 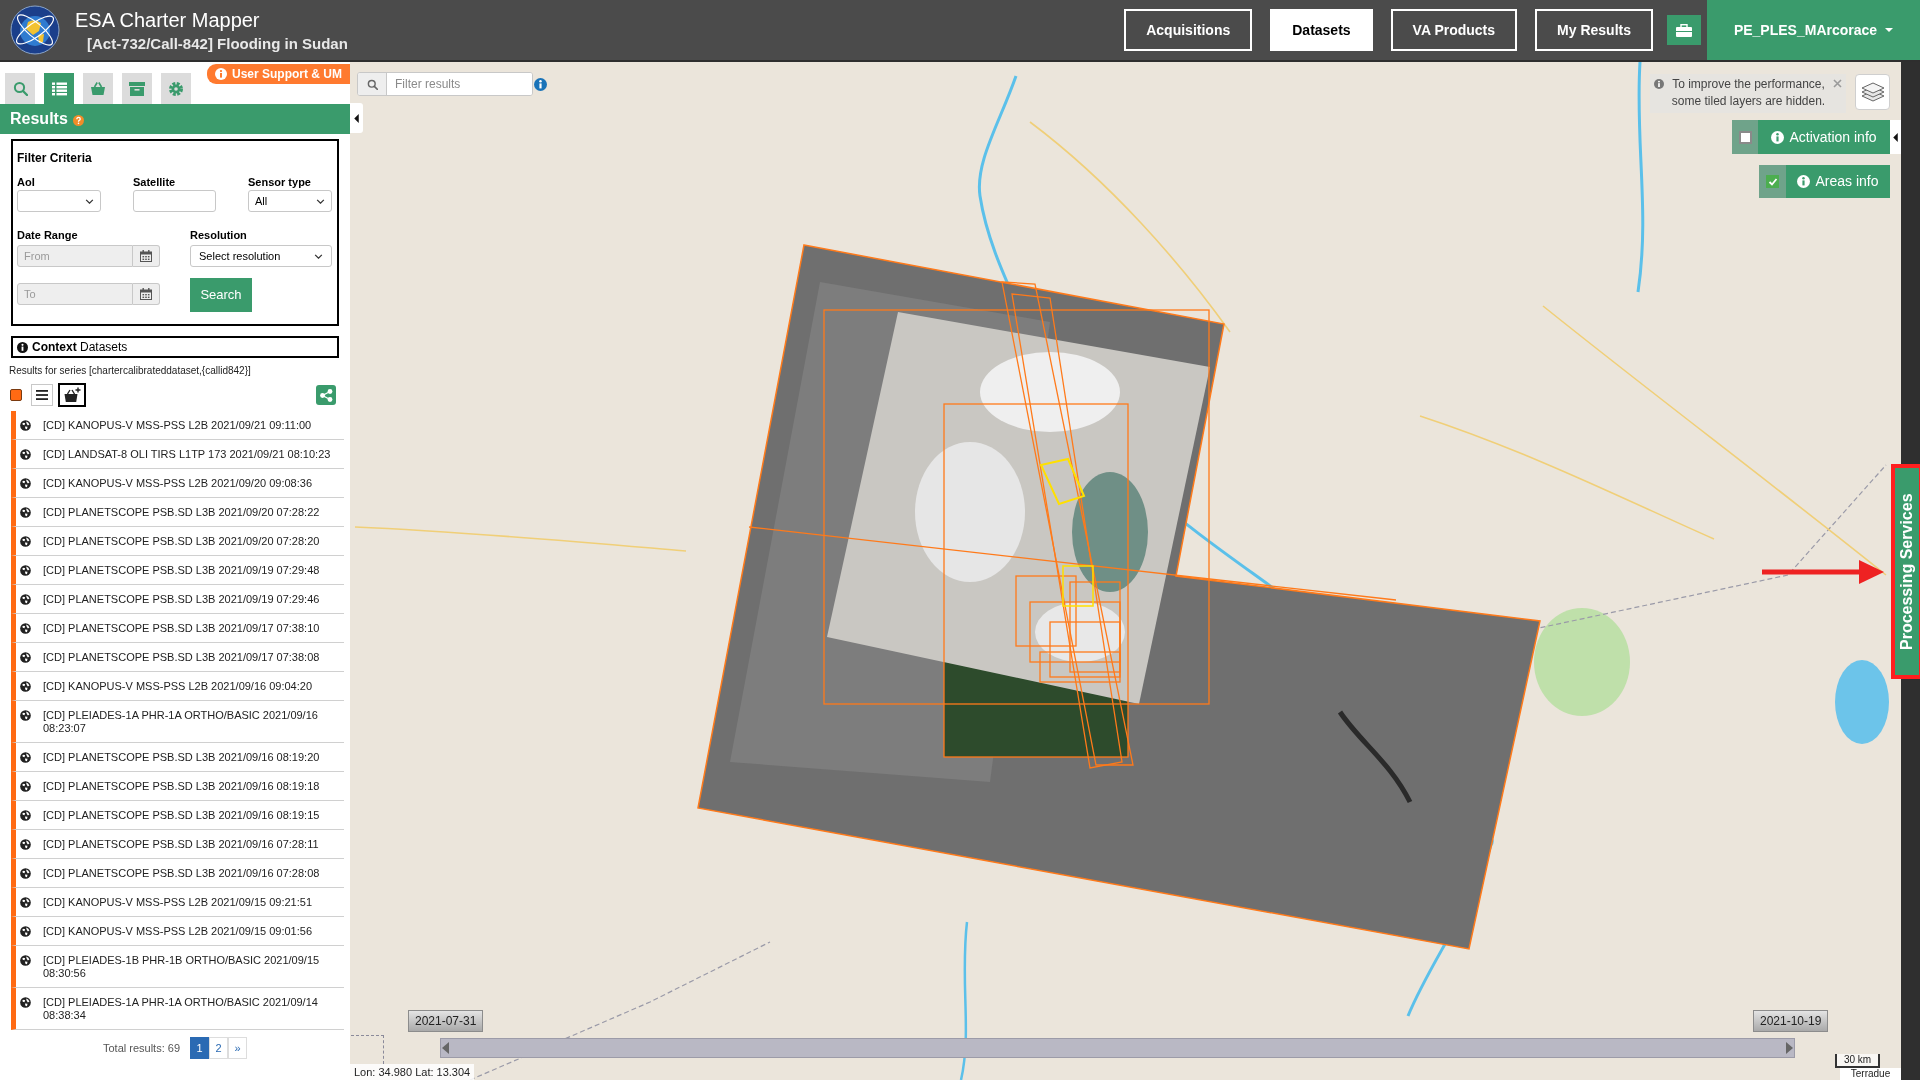 I want to click on result-item: [CD] PLEIADES-1A PHR-1A ORTHO/BASIC 2021/09/14 08:38:34, so click(x=177, y=1009).